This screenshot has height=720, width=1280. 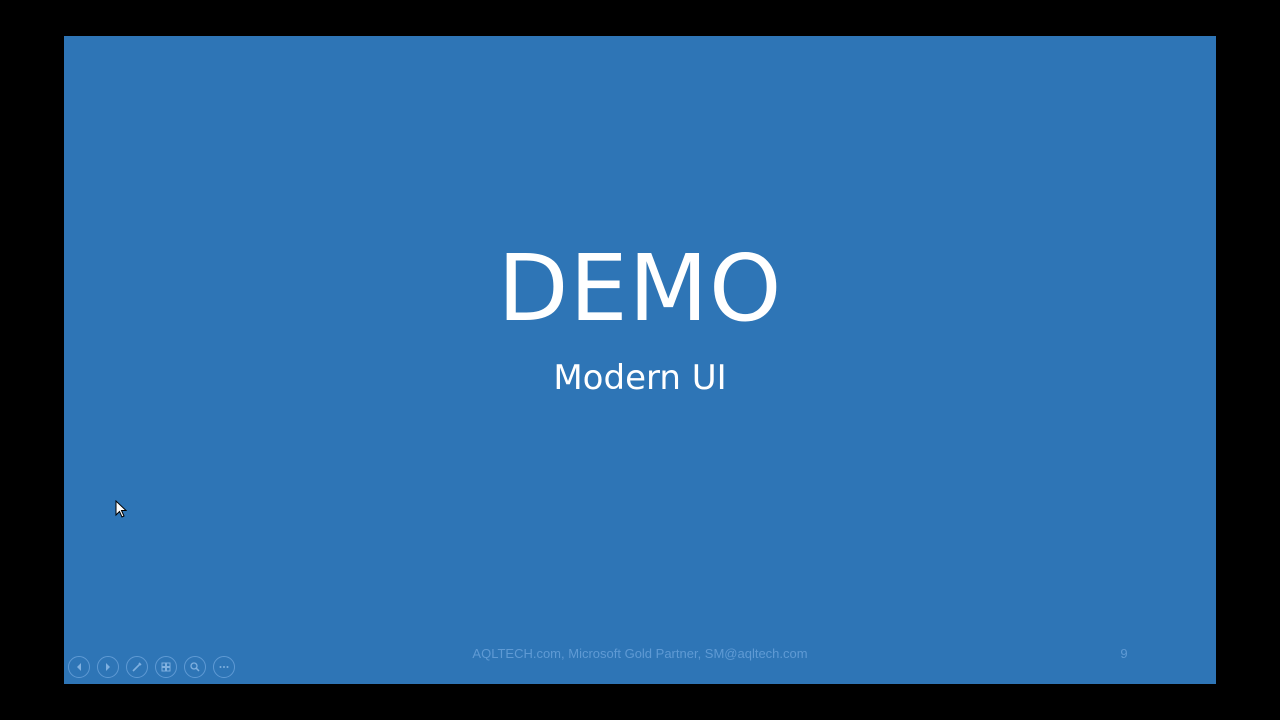 I want to click on presenter-control-bar, so click(x=151, y=668).